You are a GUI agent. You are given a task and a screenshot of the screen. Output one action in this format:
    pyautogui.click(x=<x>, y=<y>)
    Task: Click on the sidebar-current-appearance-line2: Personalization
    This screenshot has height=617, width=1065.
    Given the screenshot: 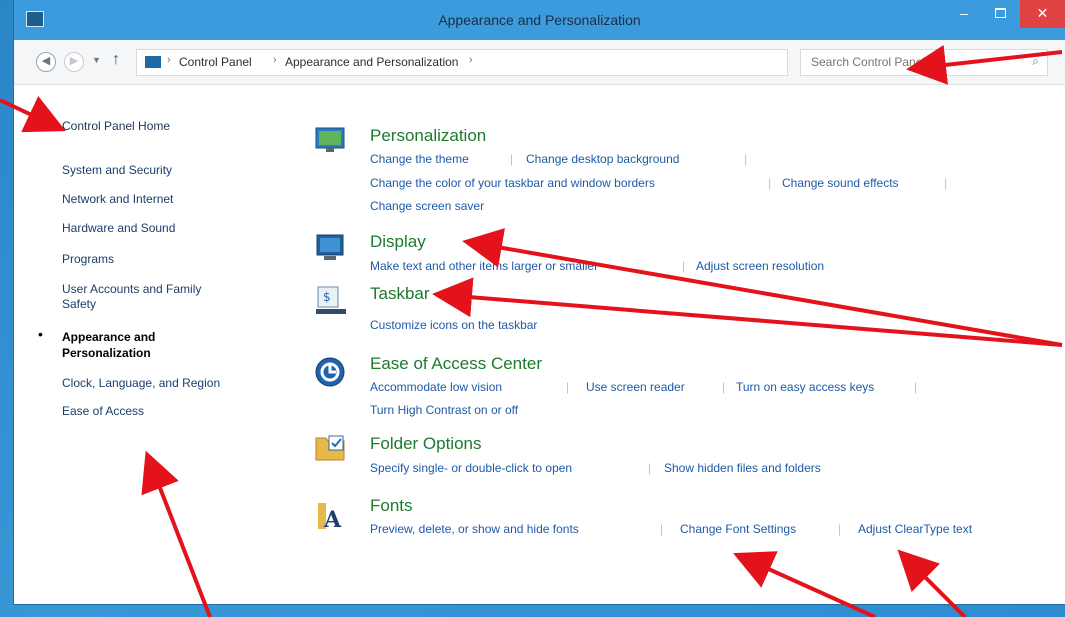 What is the action you would take?
    pyautogui.click(x=106, y=353)
    